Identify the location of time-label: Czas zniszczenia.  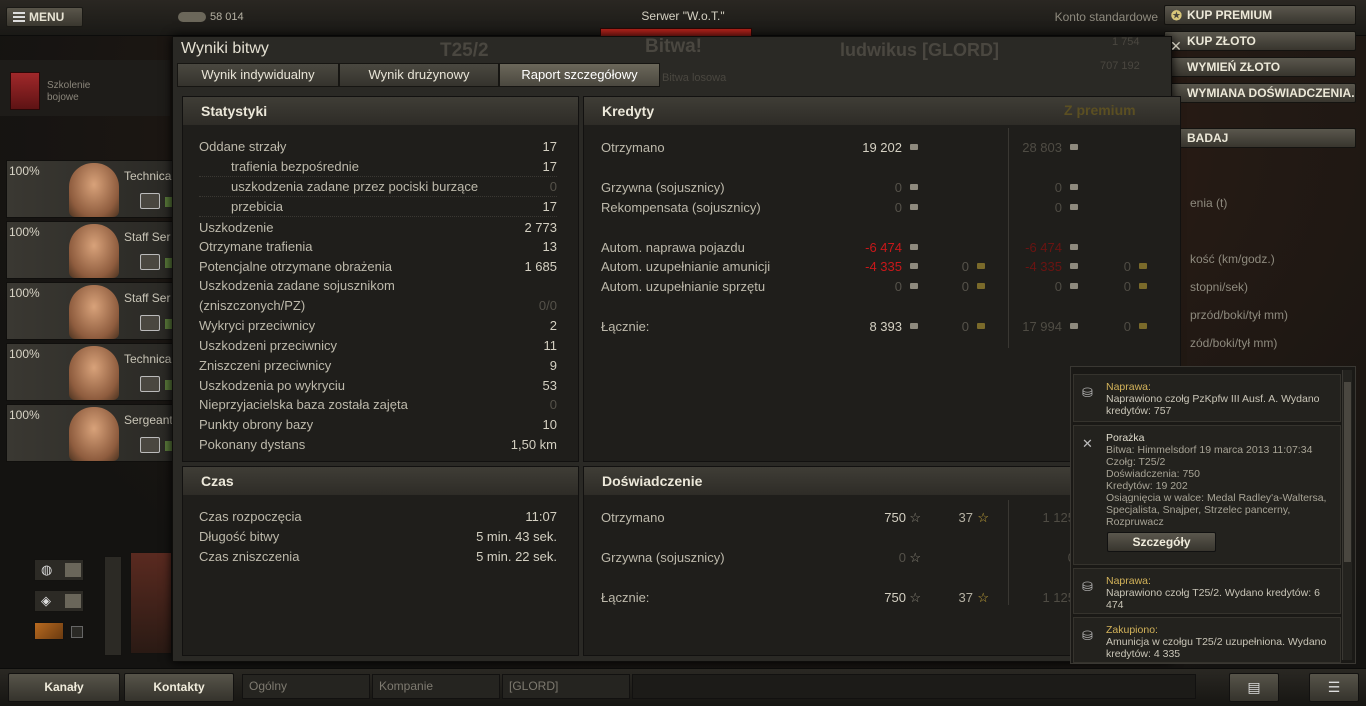
(249, 556).